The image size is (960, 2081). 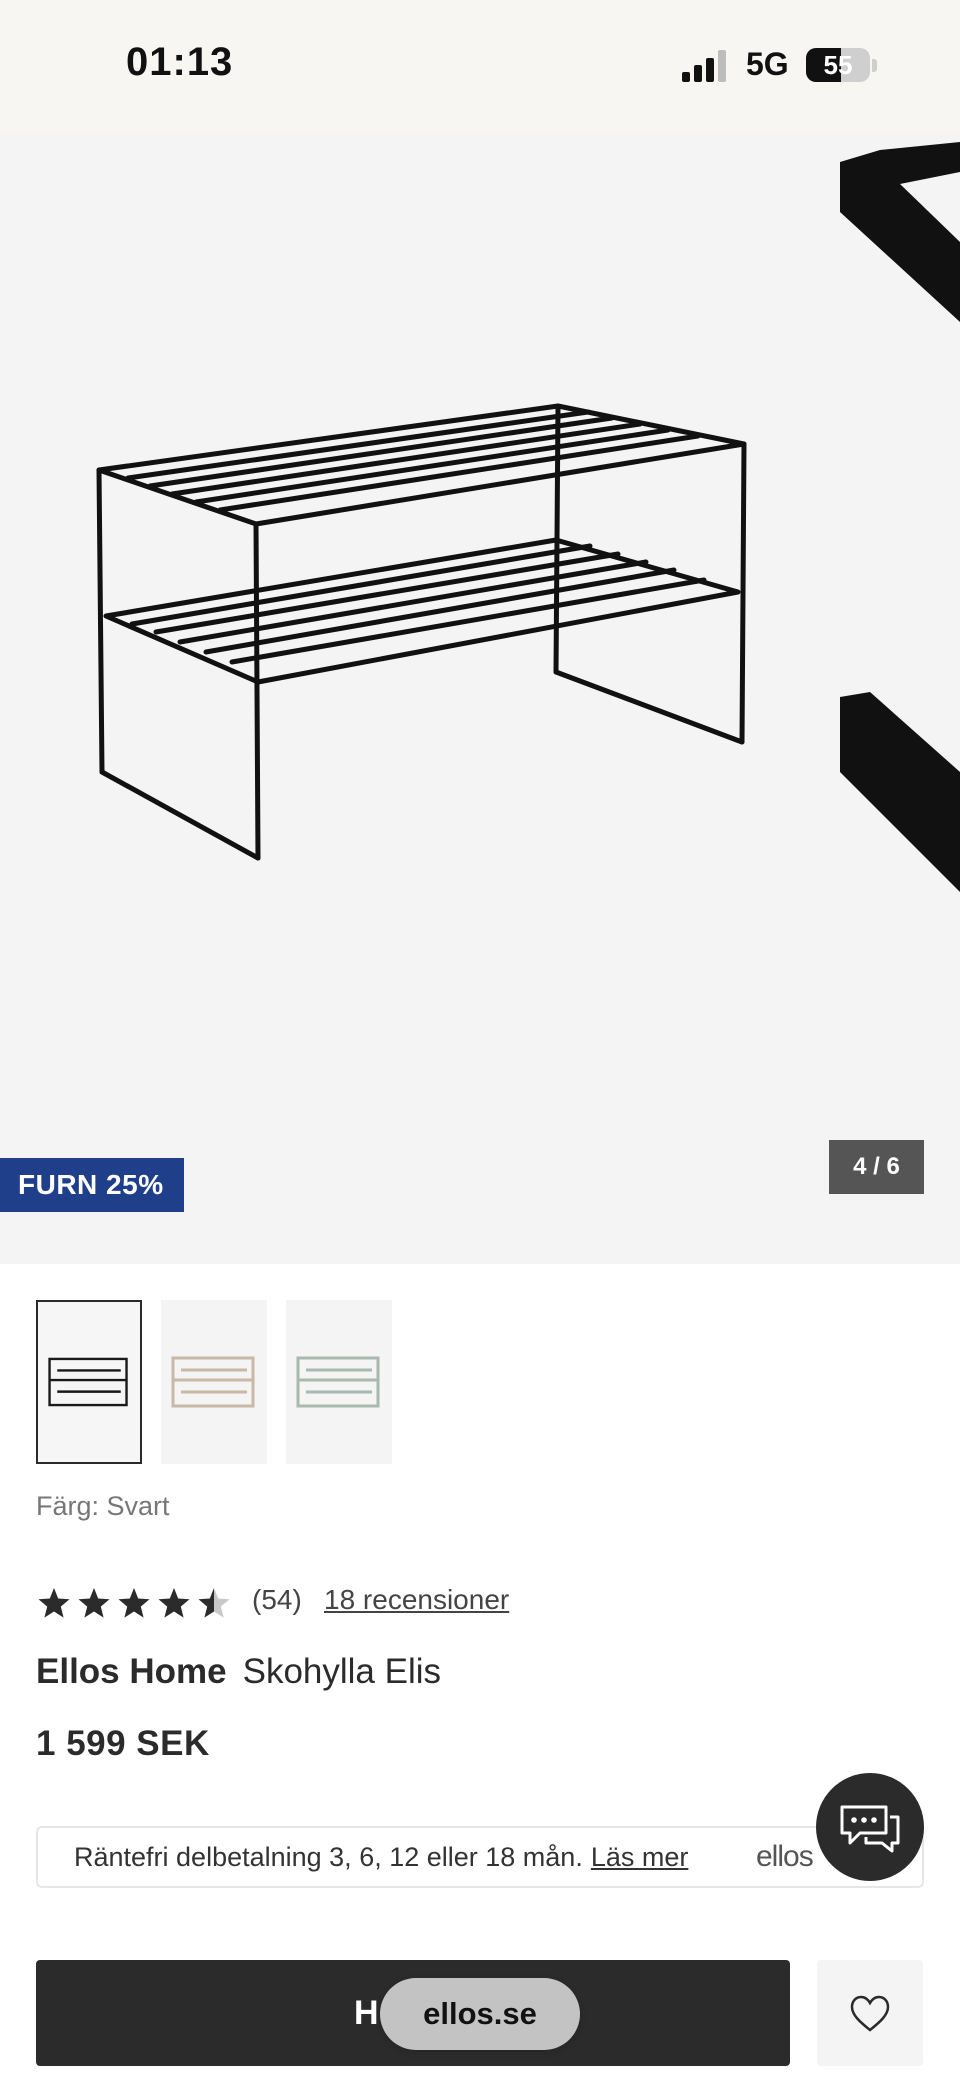 I want to click on battery-level: 55, so click(x=838, y=65).